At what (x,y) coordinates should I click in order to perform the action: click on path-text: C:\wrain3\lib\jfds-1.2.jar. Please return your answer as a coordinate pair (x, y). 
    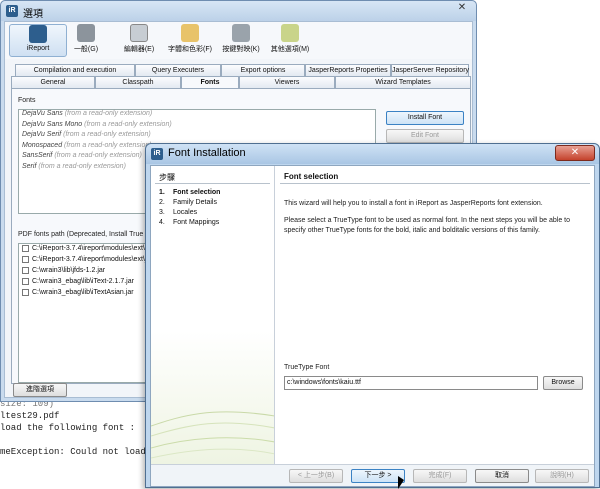
    Looking at the image, I should click on (69, 270).